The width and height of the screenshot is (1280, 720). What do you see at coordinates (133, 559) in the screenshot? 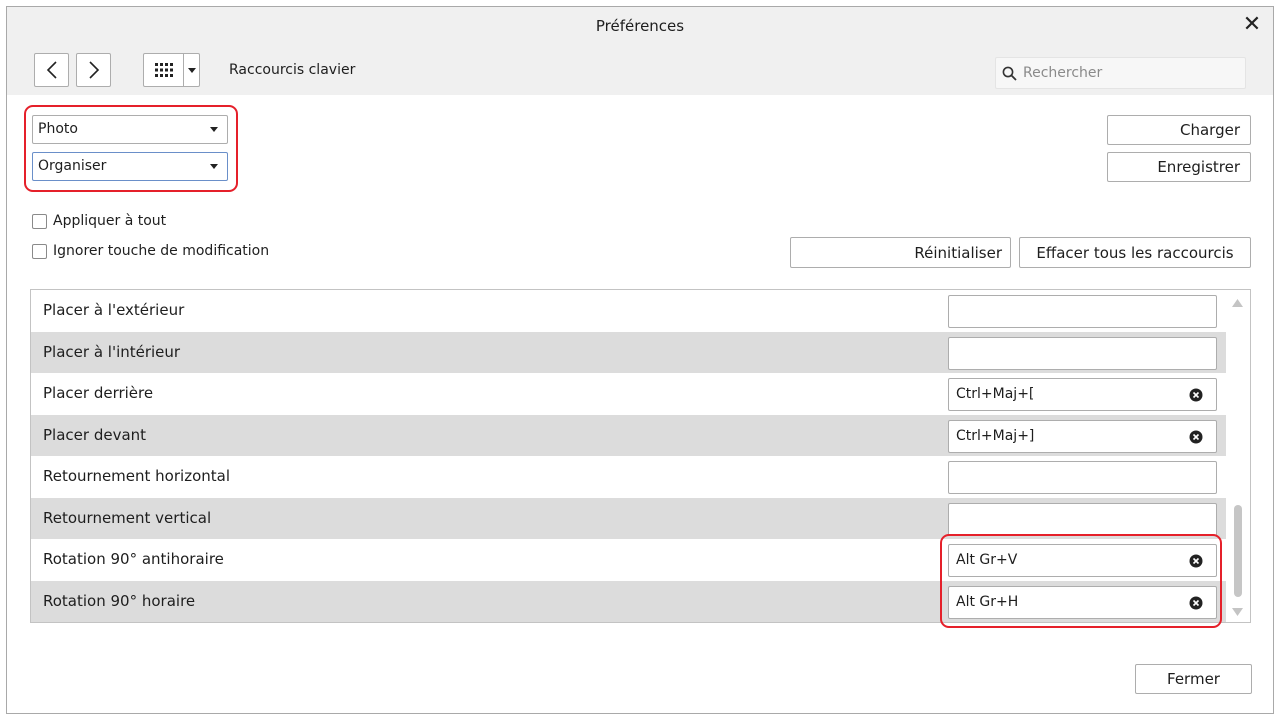
I see `shortcut-name: Rotation 90° antihoraire` at bounding box center [133, 559].